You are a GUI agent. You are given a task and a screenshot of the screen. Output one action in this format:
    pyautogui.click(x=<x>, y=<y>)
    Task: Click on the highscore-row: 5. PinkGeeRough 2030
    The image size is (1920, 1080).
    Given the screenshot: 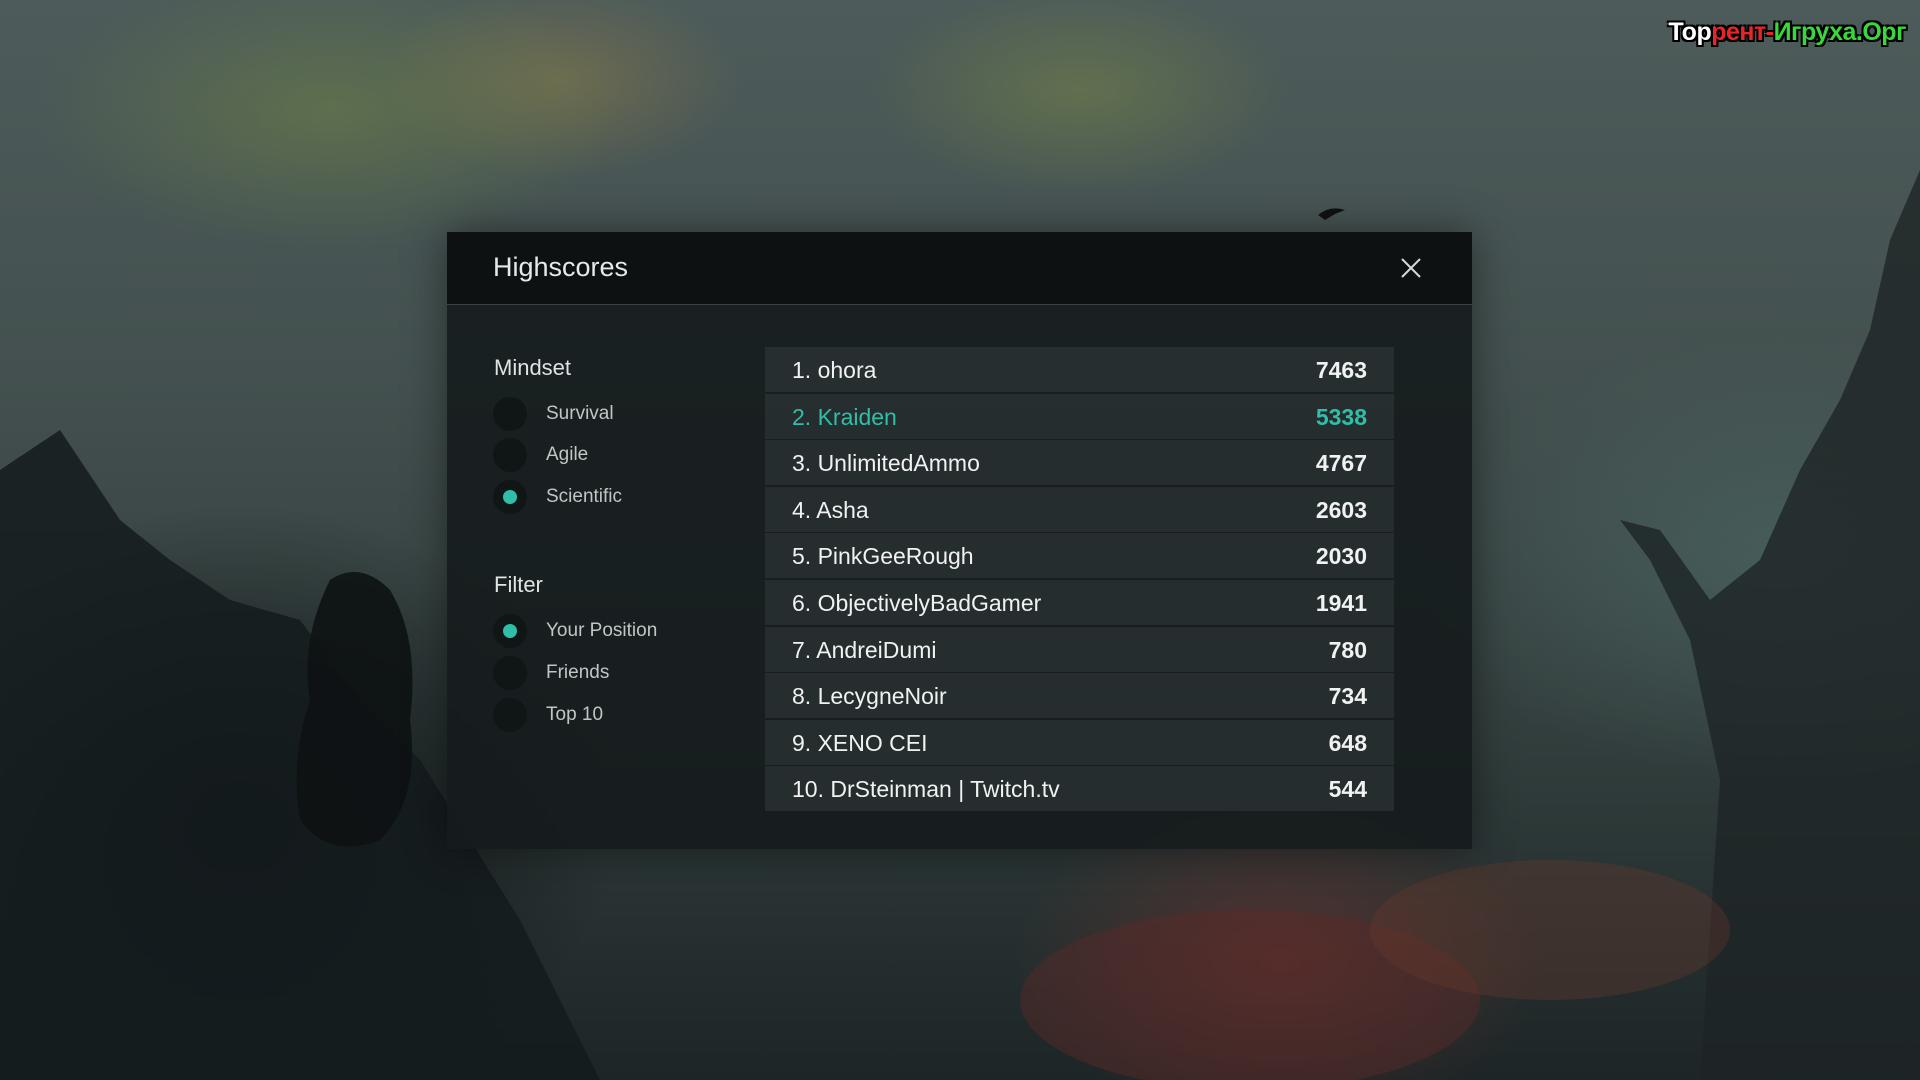 What is the action you would take?
    pyautogui.click(x=1079, y=556)
    